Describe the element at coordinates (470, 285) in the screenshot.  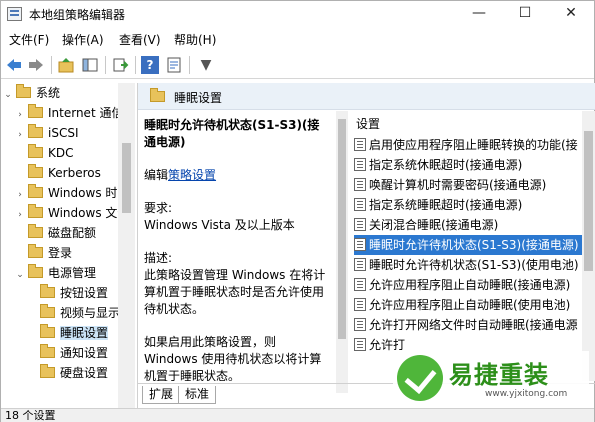
I see `list-item: 允许应用程序阻止自动睡眠(接通电源)` at that location.